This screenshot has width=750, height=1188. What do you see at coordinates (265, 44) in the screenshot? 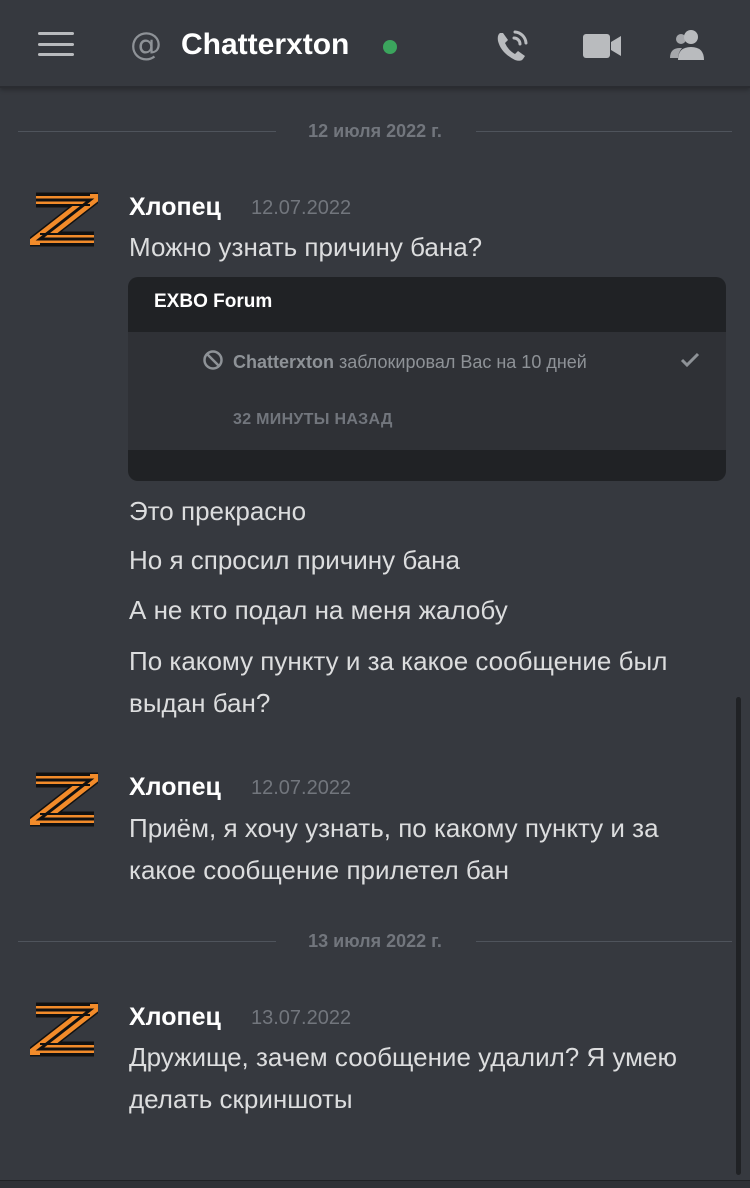
I see `channel-title: Chatterxton` at bounding box center [265, 44].